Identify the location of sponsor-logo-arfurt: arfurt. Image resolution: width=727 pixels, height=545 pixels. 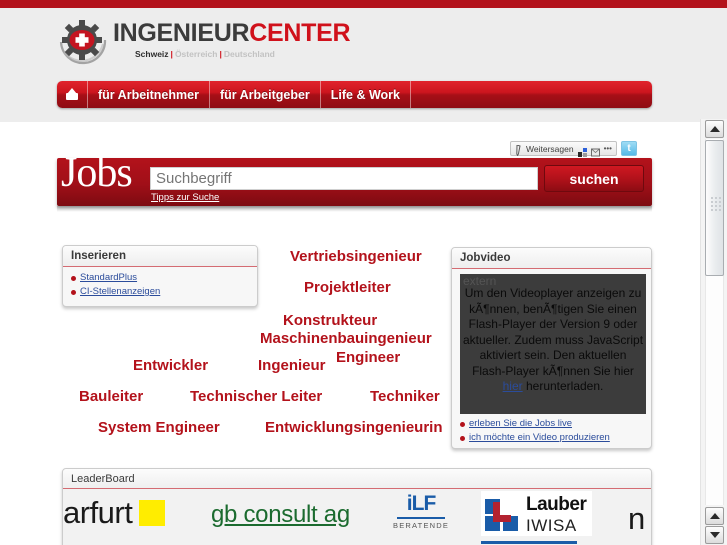
(114, 512).